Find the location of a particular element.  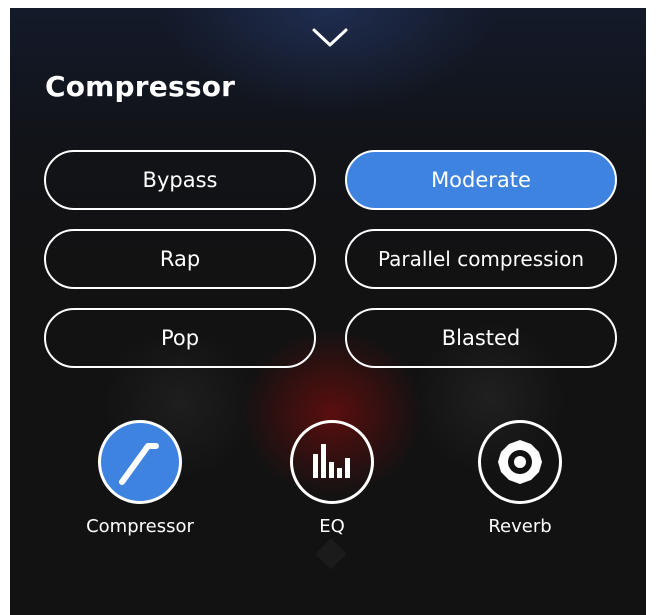

preset-label: Pop is located at coordinates (180, 338).